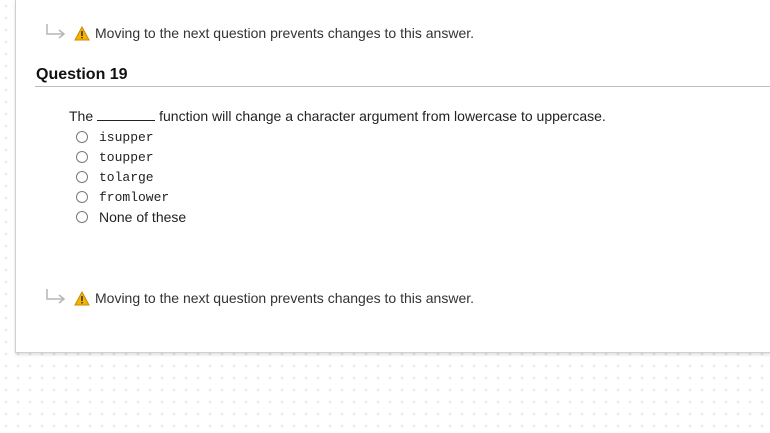 The height and width of the screenshot is (433, 770). What do you see at coordinates (81, 116) in the screenshot?
I see `question-text-before: The` at bounding box center [81, 116].